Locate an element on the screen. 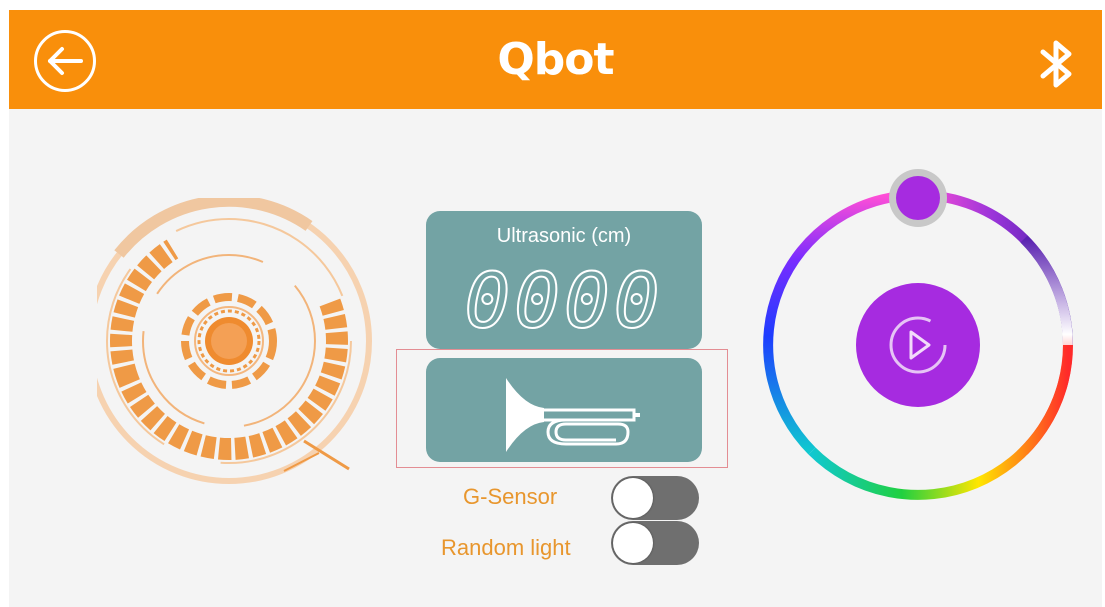 Image resolution: width=1105 pixels, height=607 pixels. ultrasonic-value: 0000 is located at coordinates (563, 300).